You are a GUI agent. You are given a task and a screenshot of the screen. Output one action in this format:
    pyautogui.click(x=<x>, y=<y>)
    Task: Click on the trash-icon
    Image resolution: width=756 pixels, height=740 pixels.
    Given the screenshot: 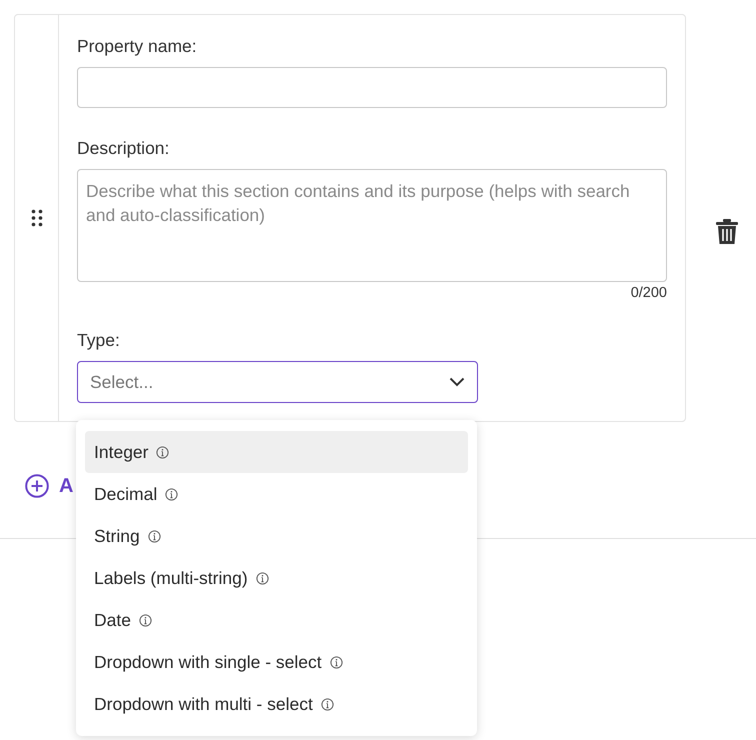 What is the action you would take?
    pyautogui.click(x=727, y=232)
    